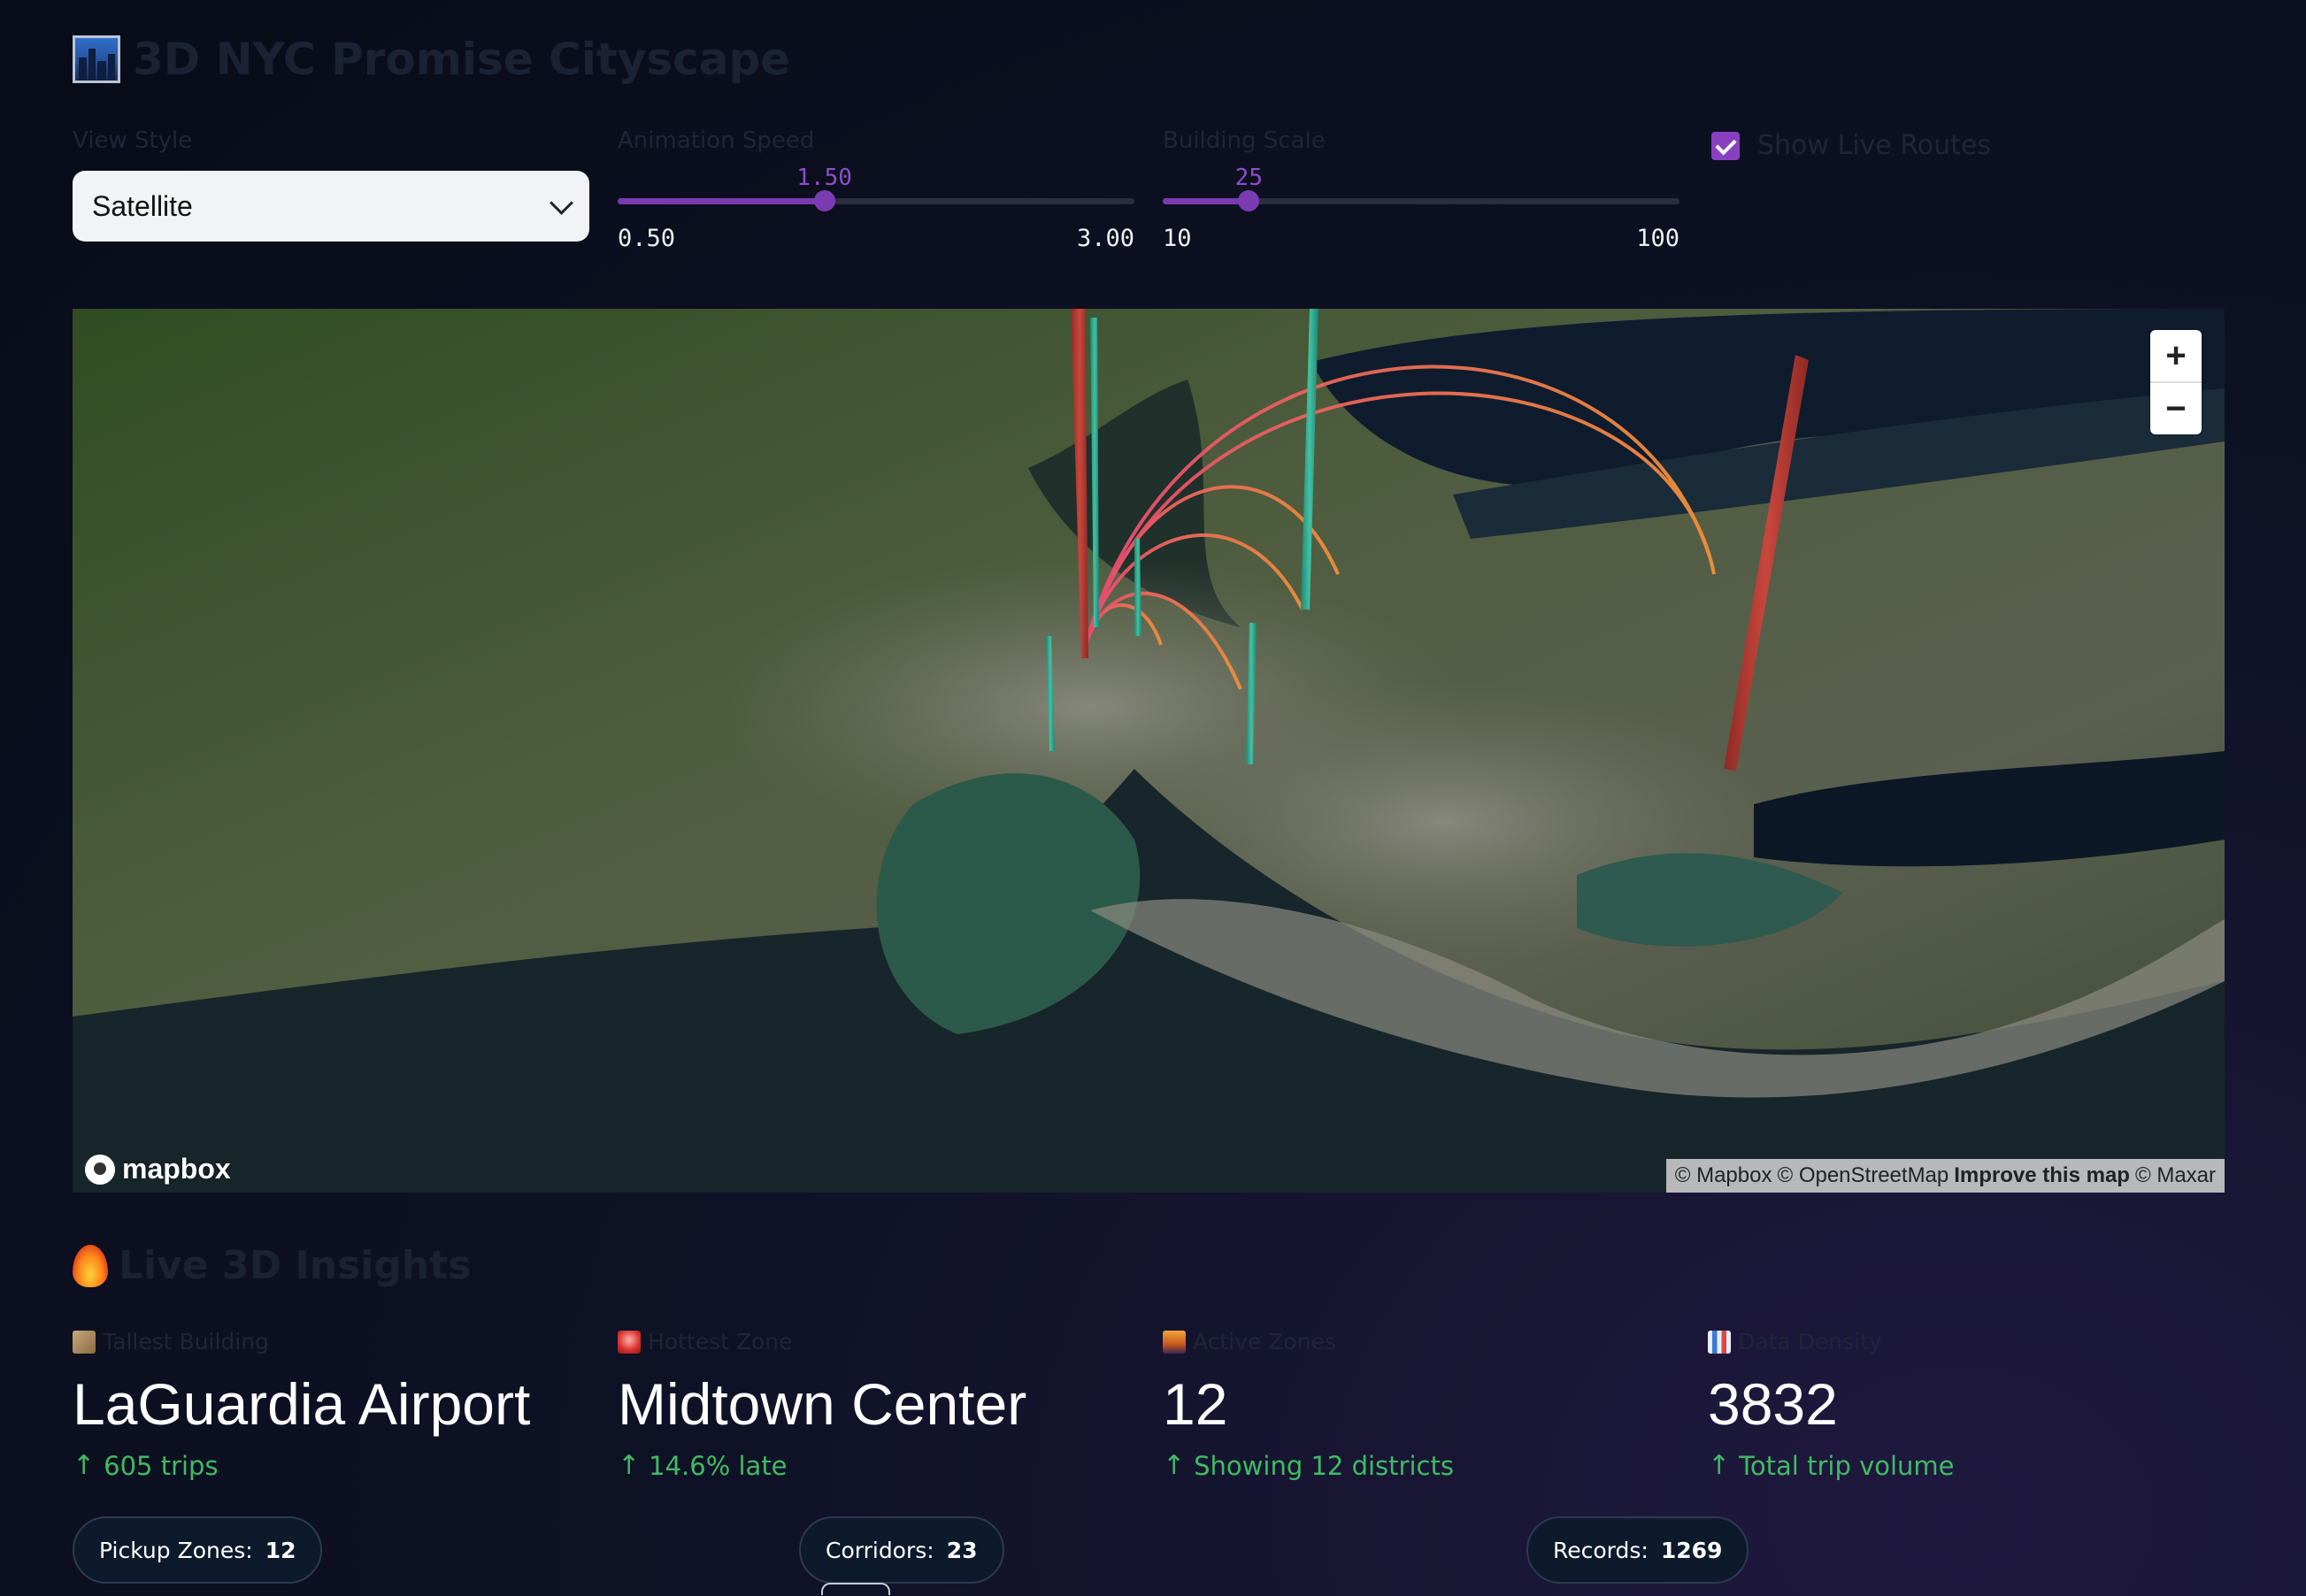 The image size is (2306, 1596). I want to click on badge-value: 12, so click(280, 1550).